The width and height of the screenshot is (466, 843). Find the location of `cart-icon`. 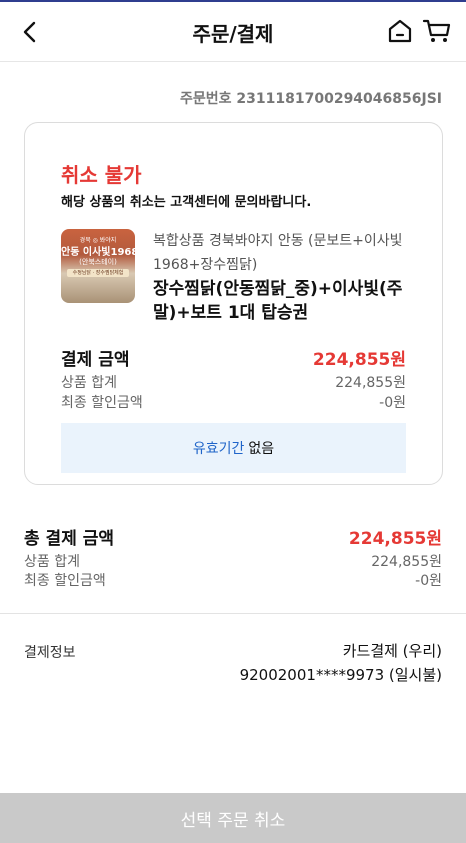

cart-icon is located at coordinates (436, 30).